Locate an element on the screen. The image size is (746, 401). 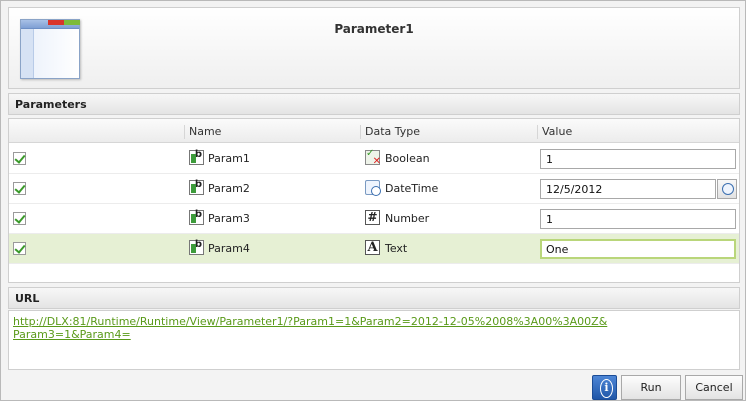
table-row: Param1 Boolean is located at coordinates (374, 159).